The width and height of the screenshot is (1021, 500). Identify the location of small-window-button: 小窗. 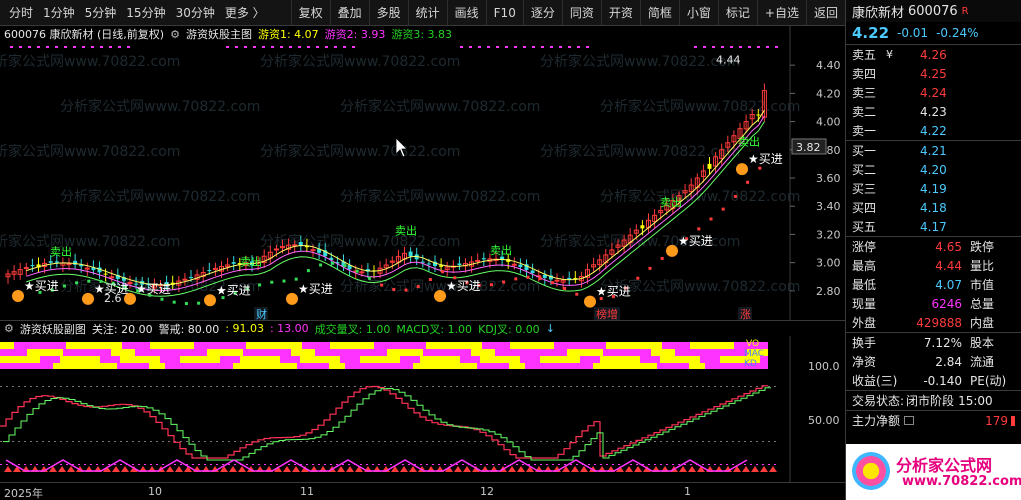
(698, 12).